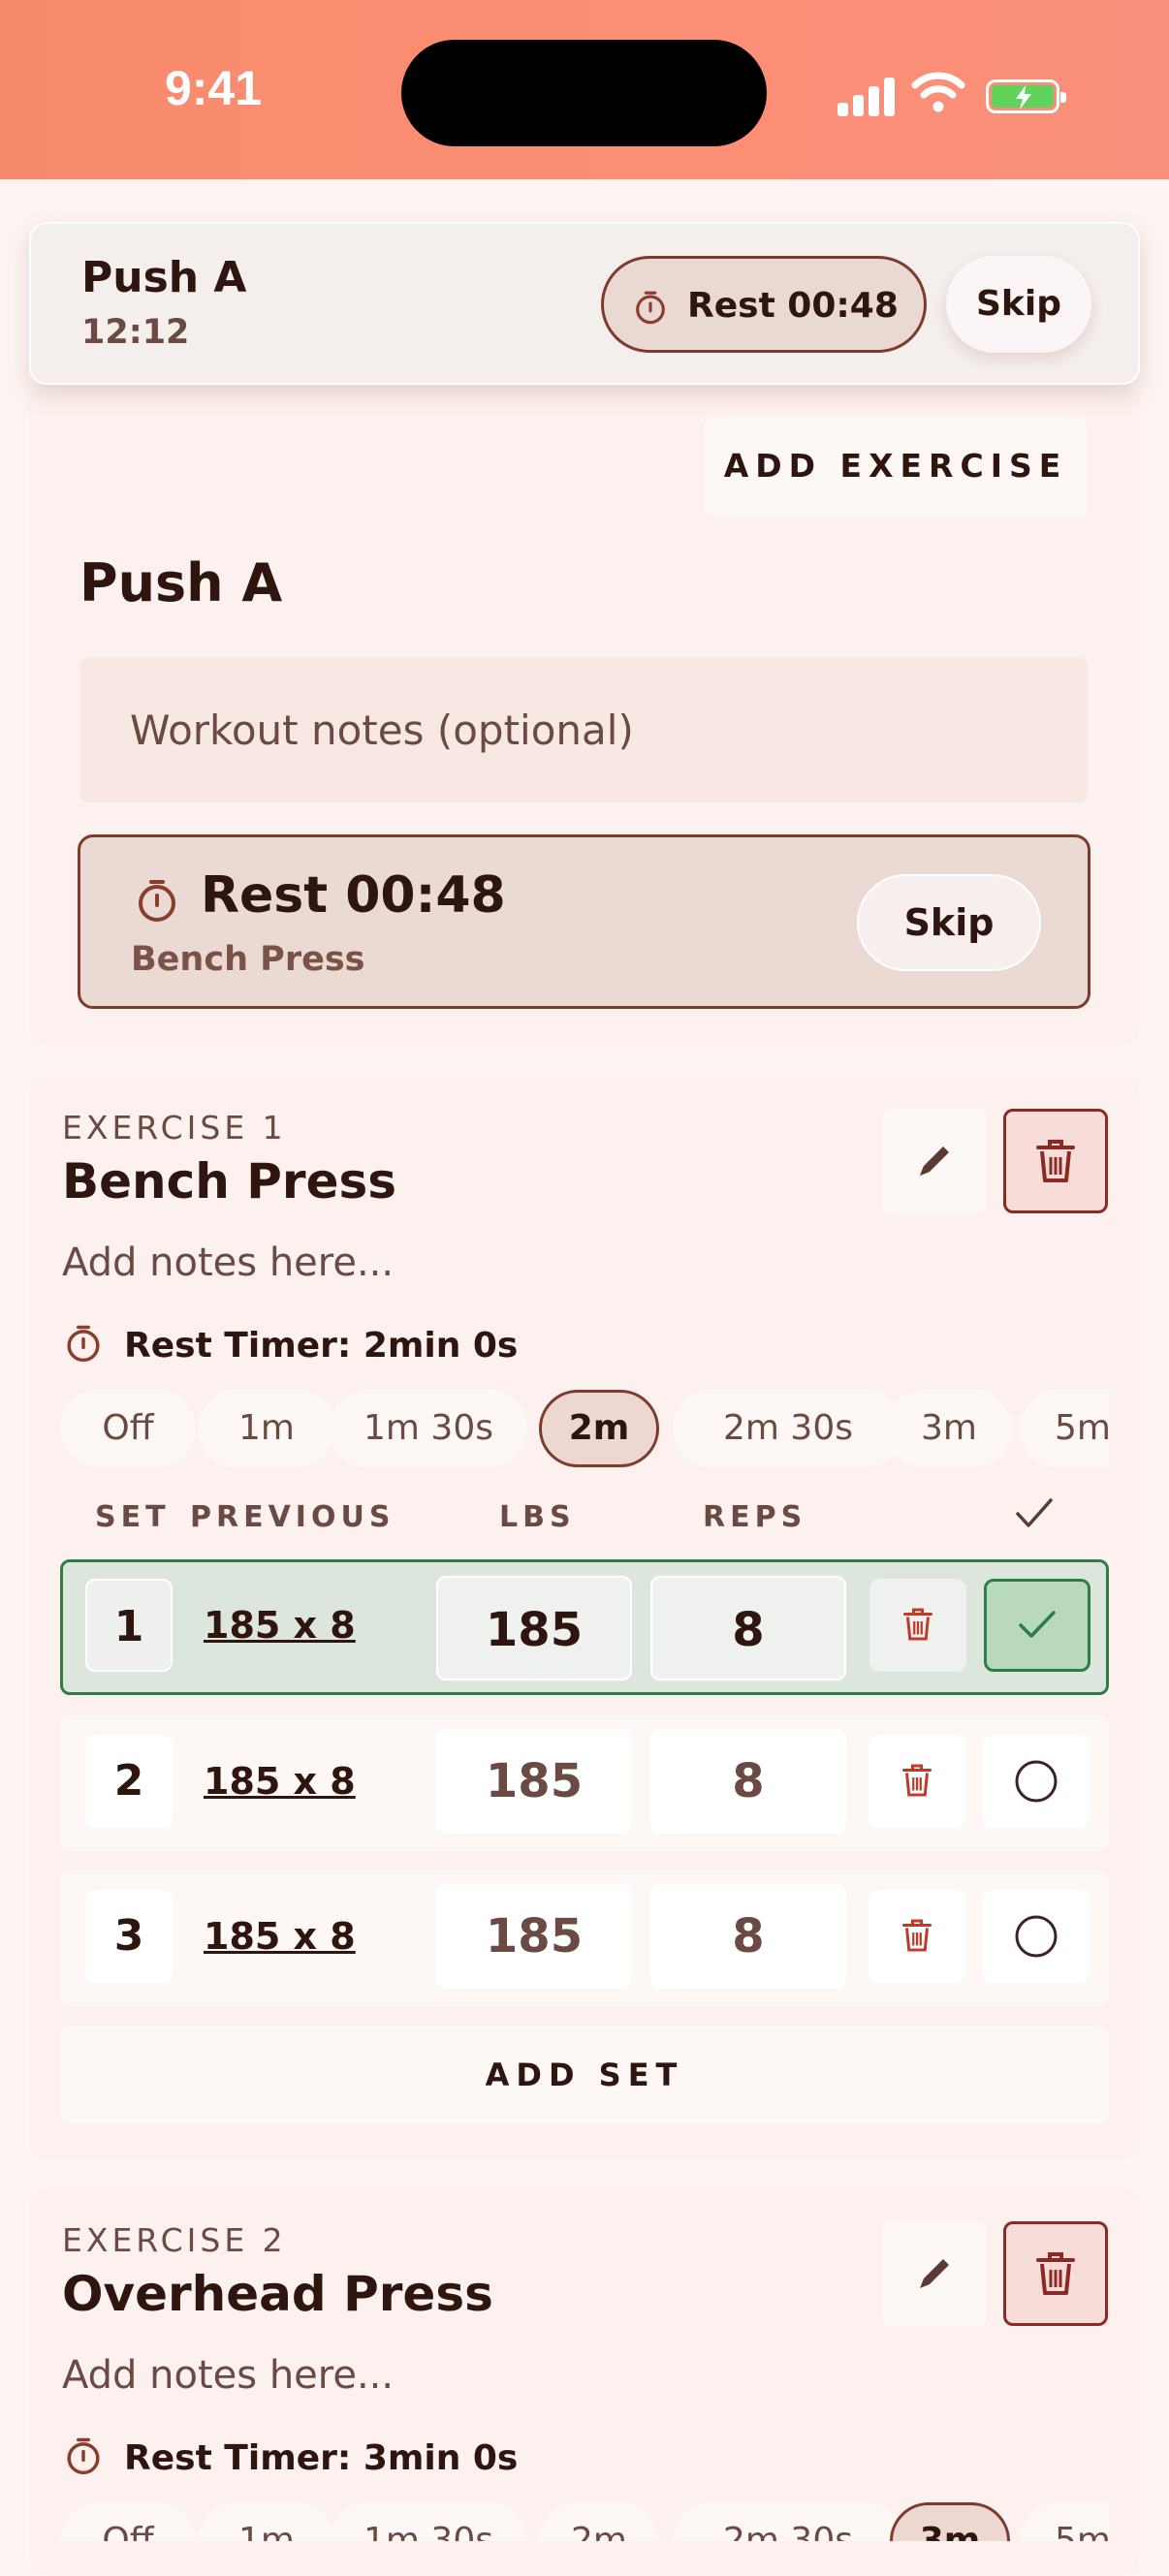 The height and width of the screenshot is (2576, 1169). I want to click on rest-exercise-name: Bench Press, so click(248, 959).